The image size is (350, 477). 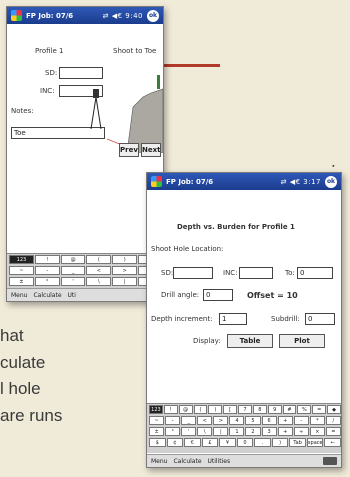 I want to click on key: ÷, so click(x=301, y=431).